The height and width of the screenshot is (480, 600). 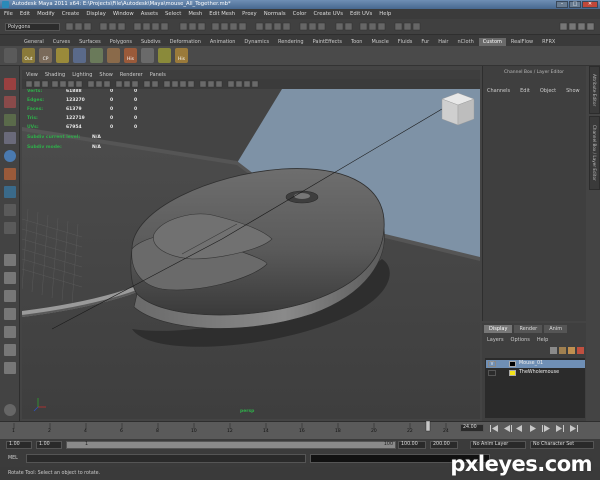 What do you see at coordinates (106, 75) in the screenshot?
I see `viewport-menu-show: Show` at bounding box center [106, 75].